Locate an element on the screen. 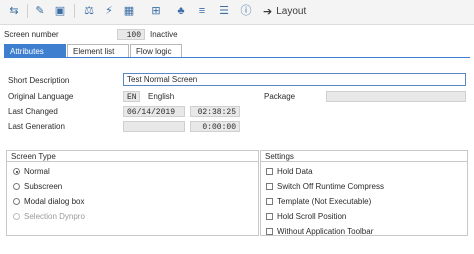 This screenshot has width=474, height=254. short-description-label: Short Description is located at coordinates (39, 80).